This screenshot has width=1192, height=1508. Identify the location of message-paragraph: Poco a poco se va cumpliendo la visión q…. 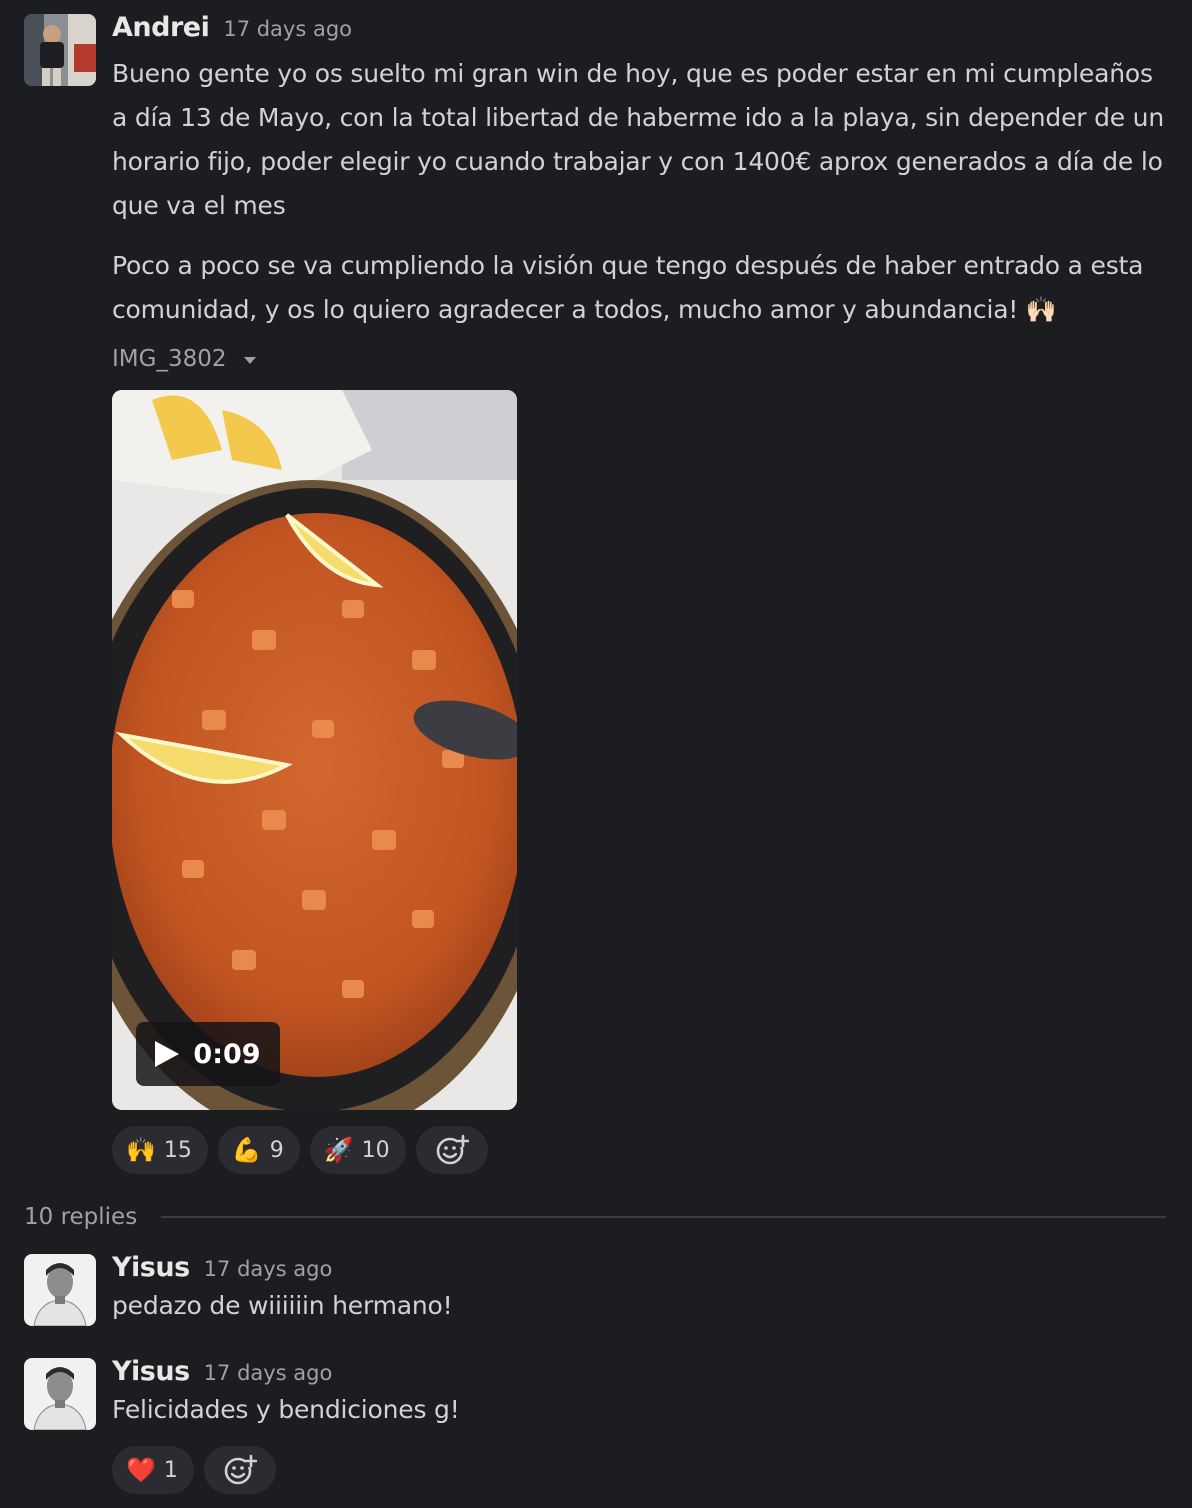
(628, 287).